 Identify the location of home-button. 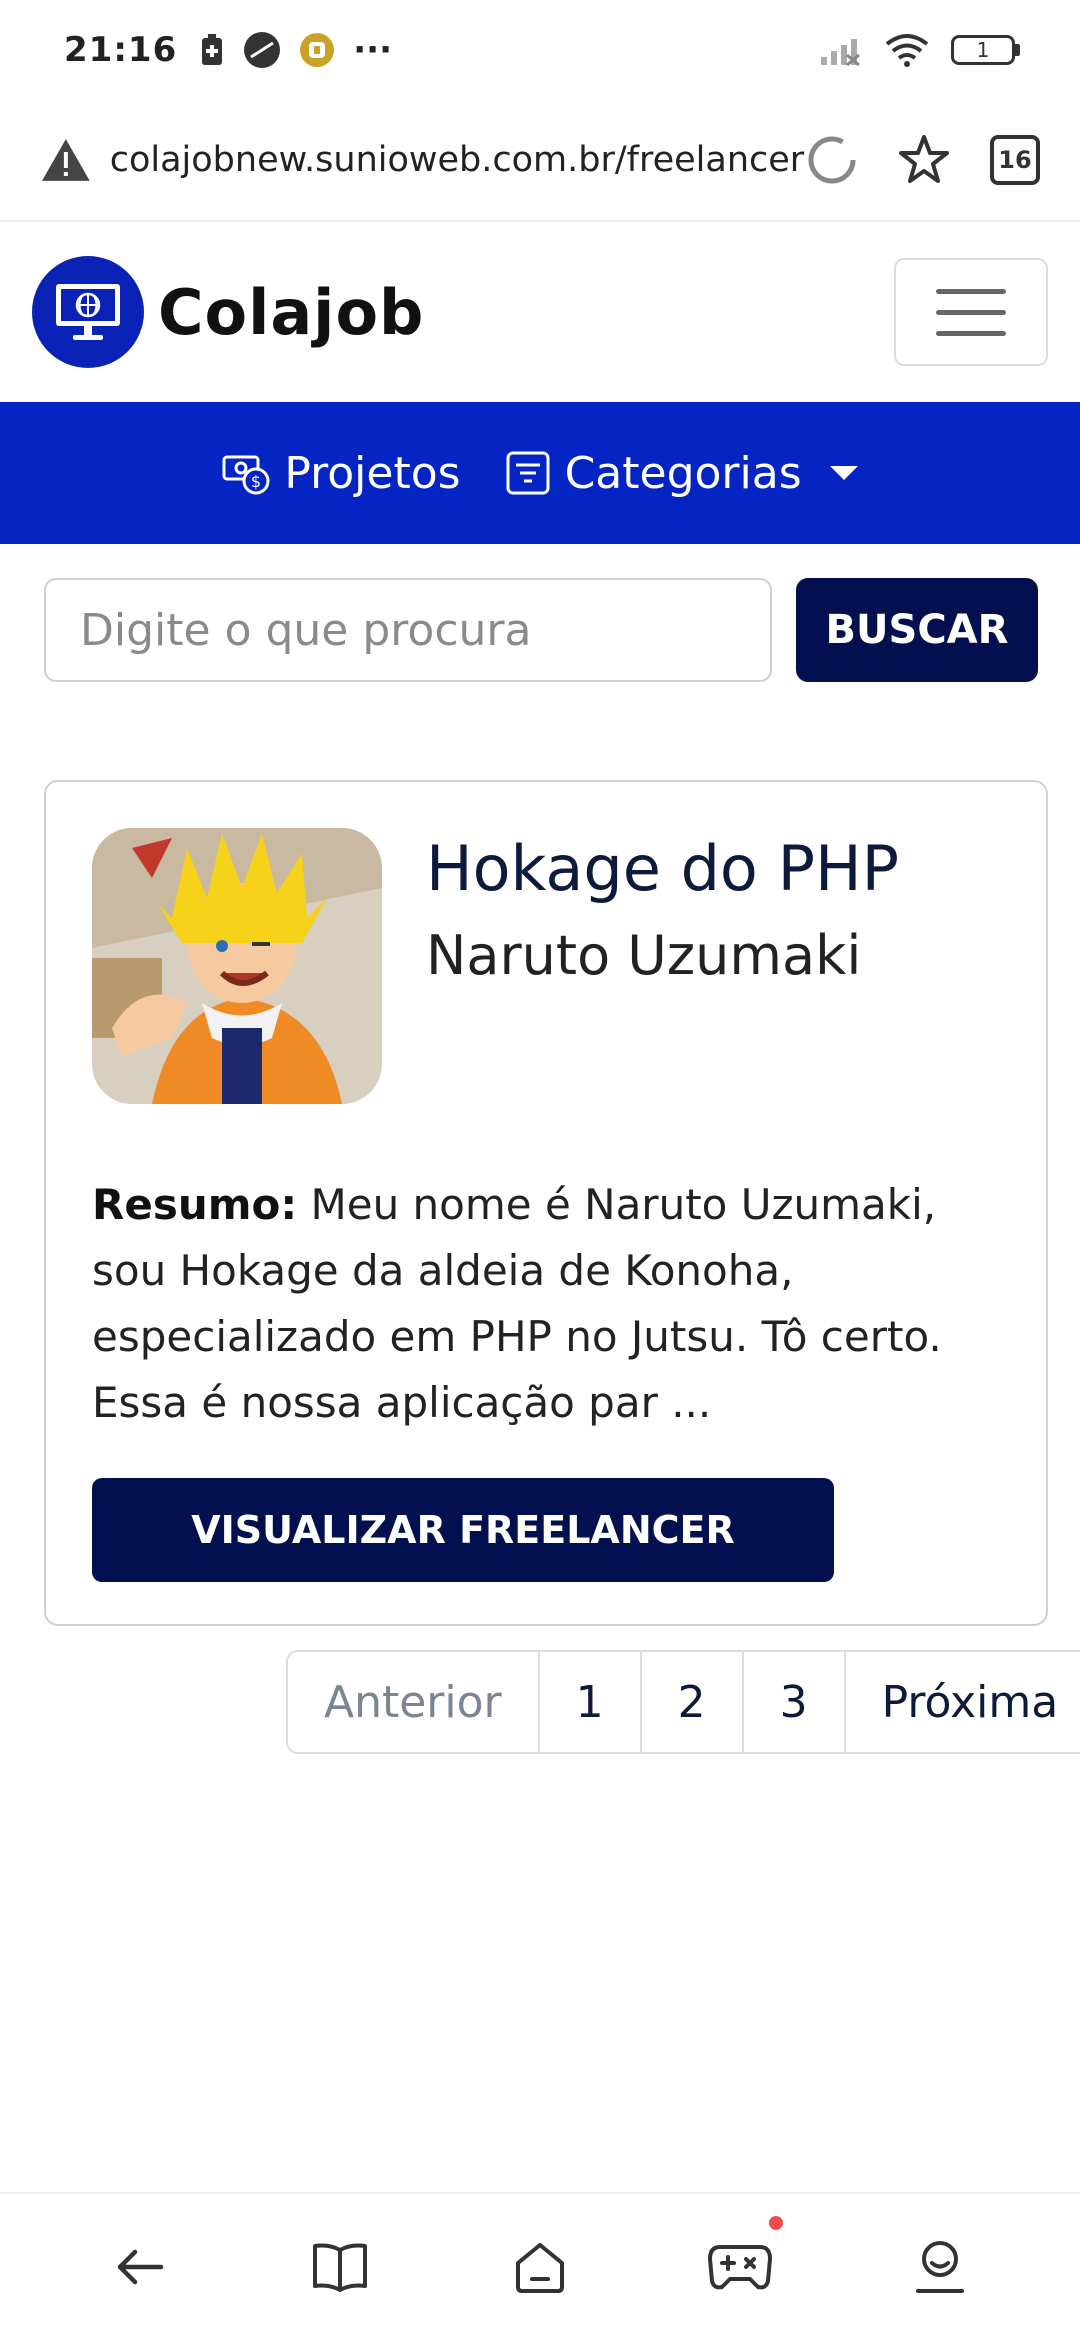
(540, 2267).